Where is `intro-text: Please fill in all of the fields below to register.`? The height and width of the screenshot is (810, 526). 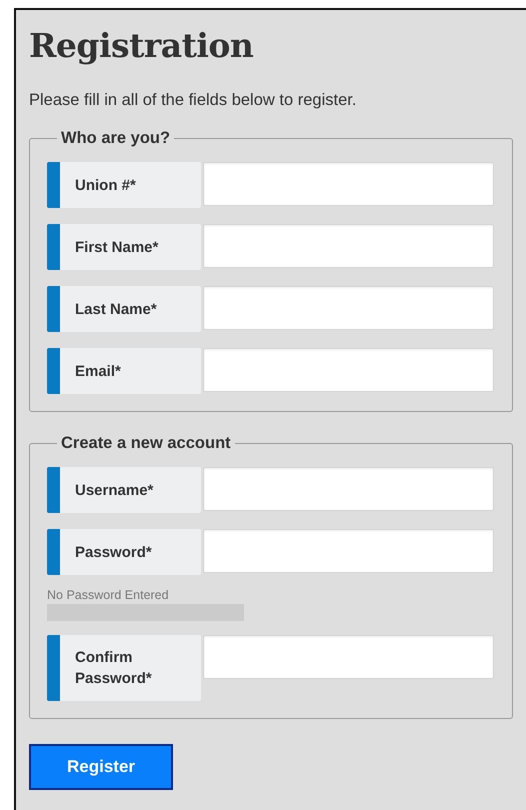 intro-text: Please fill in all of the fields below to register. is located at coordinates (193, 100).